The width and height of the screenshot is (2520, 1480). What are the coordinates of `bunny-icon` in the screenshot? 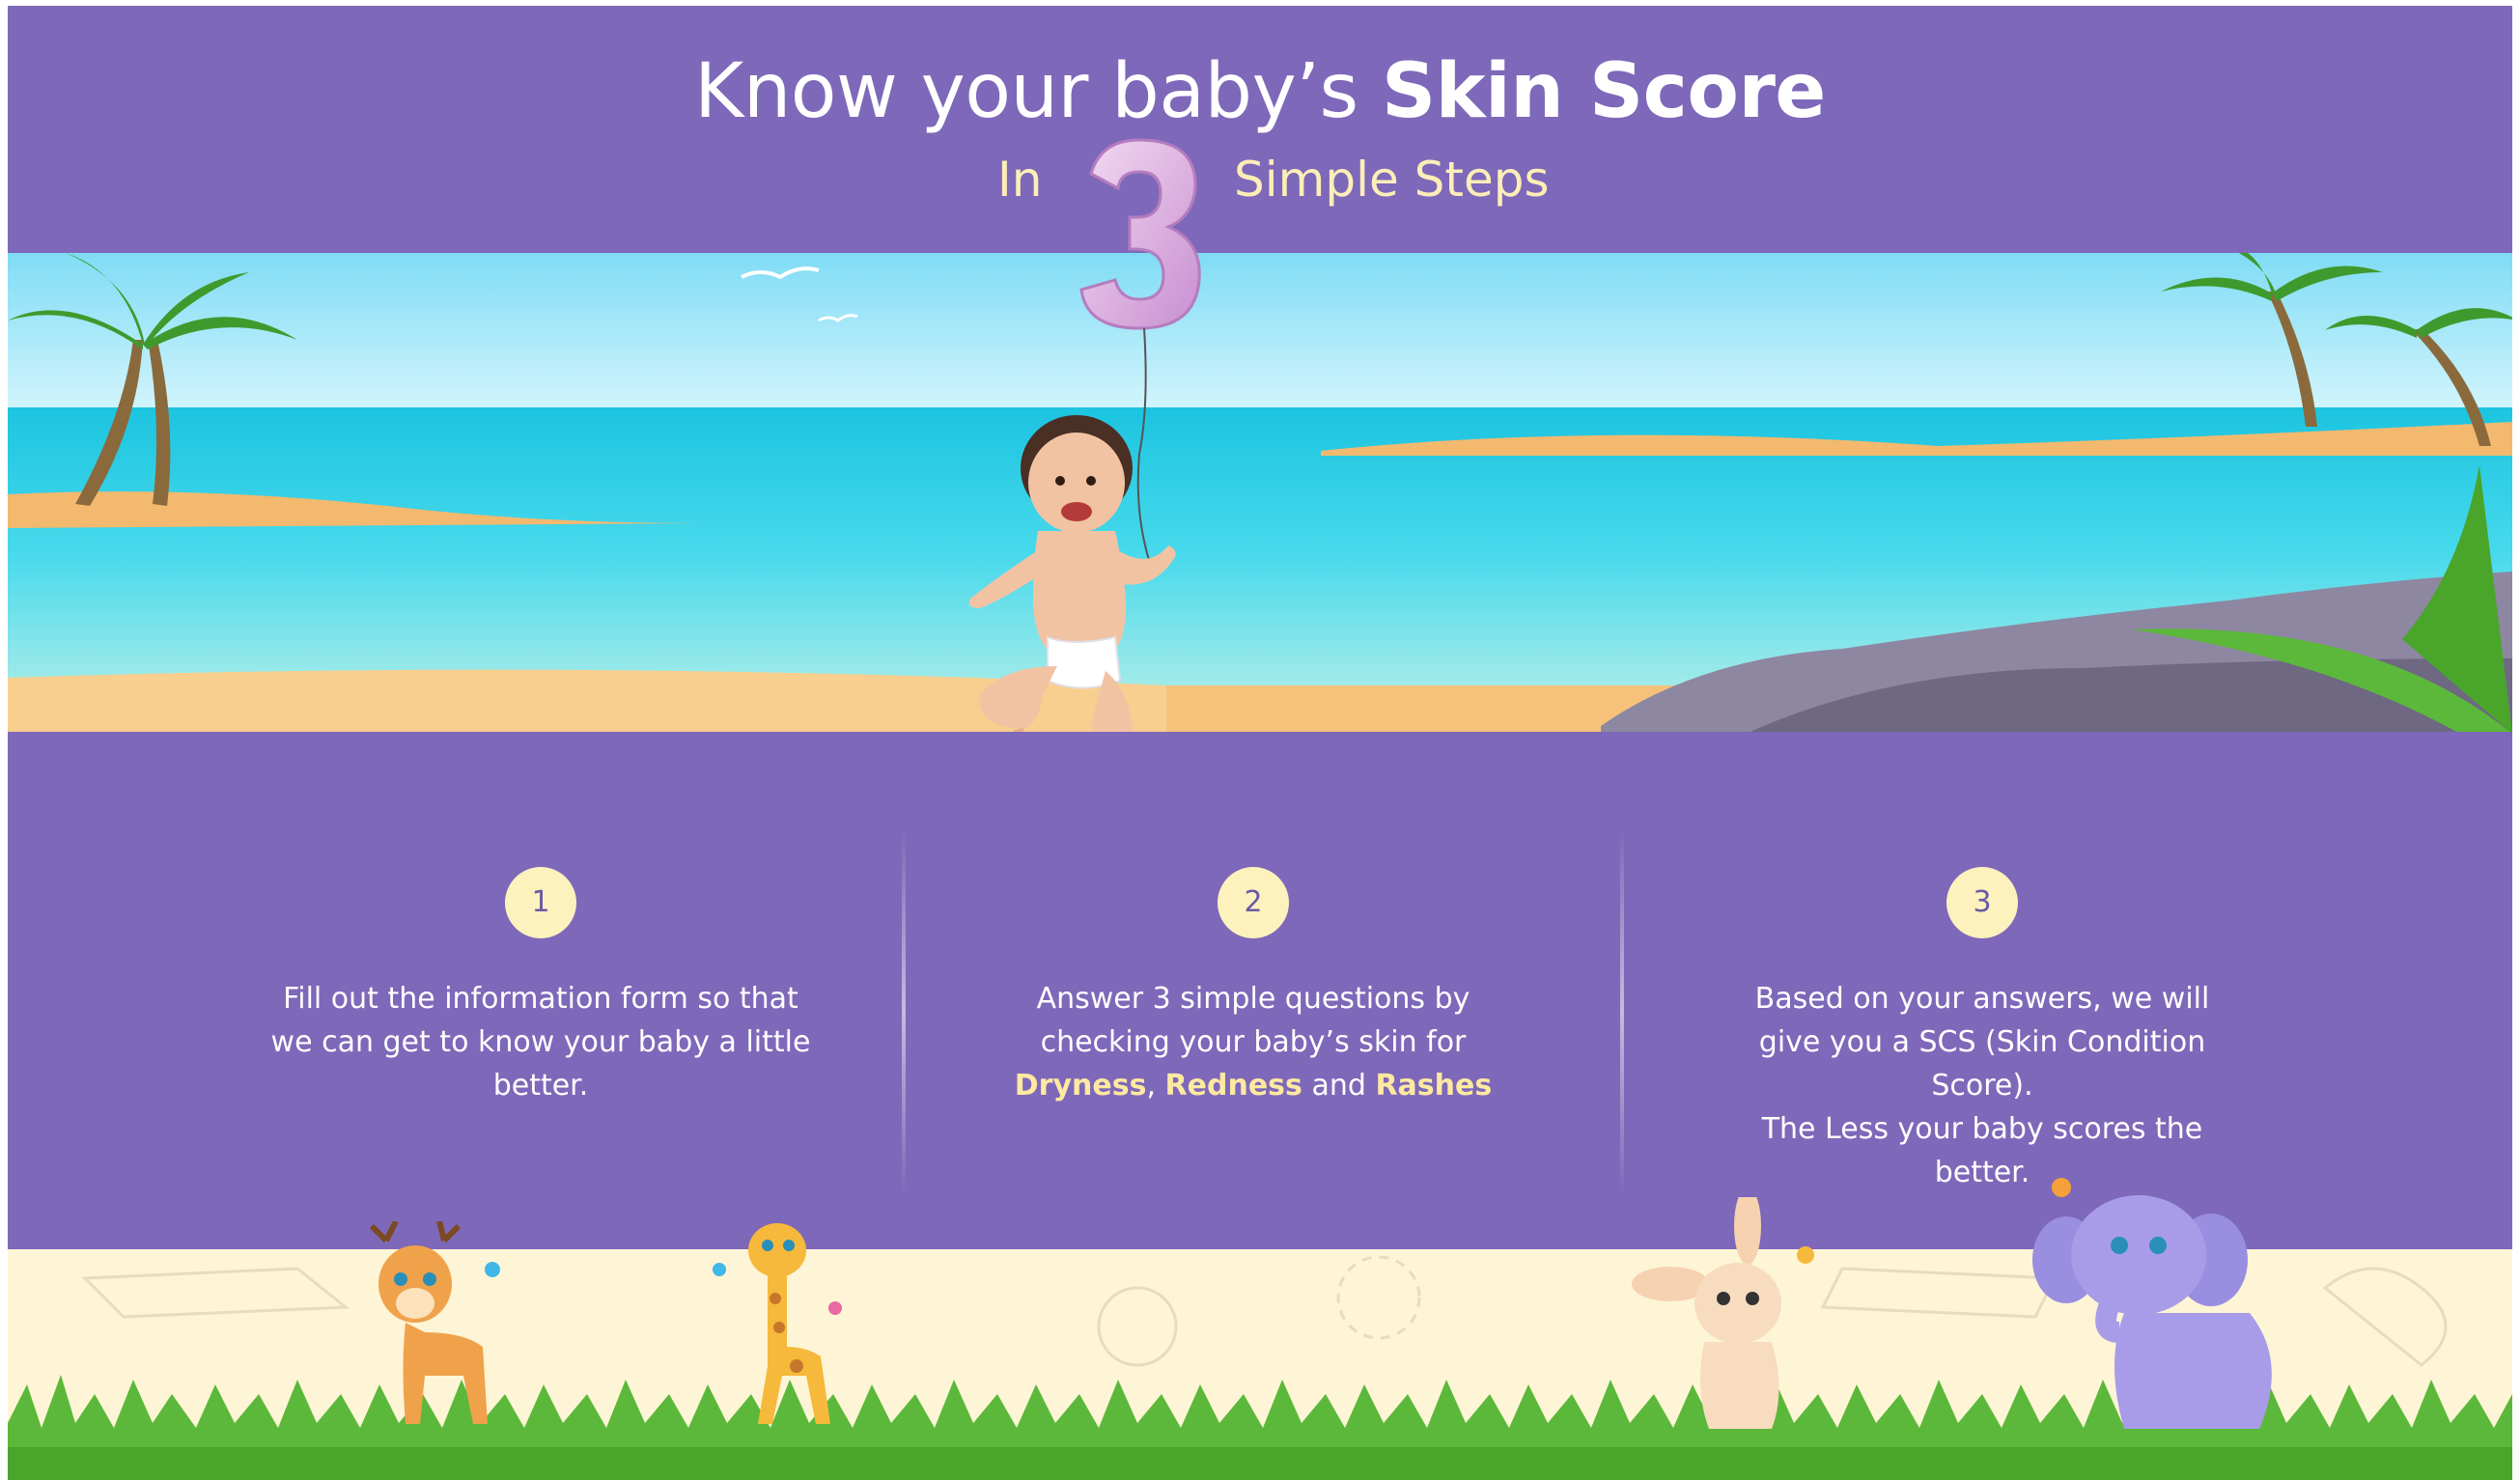 It's located at (1723, 1313).